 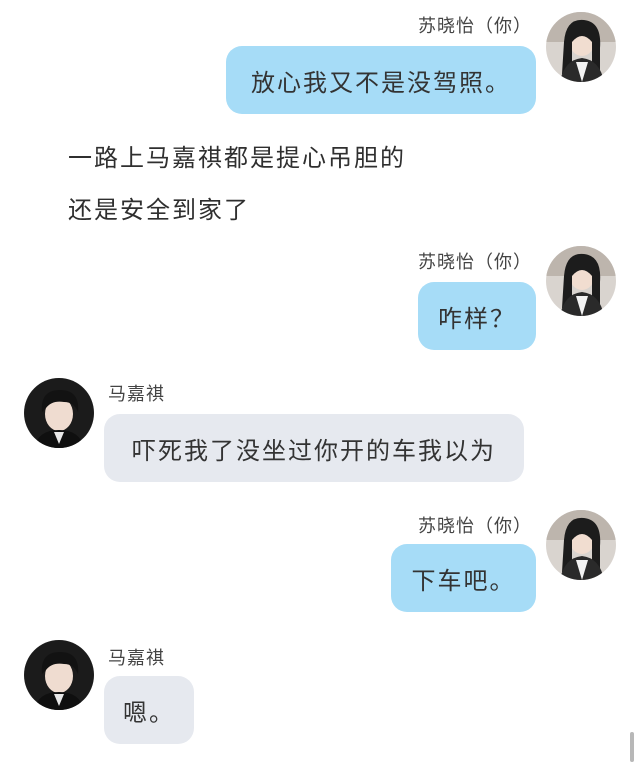 What do you see at coordinates (149, 710) in the screenshot?
I see `message-bubble: 嗯。` at bounding box center [149, 710].